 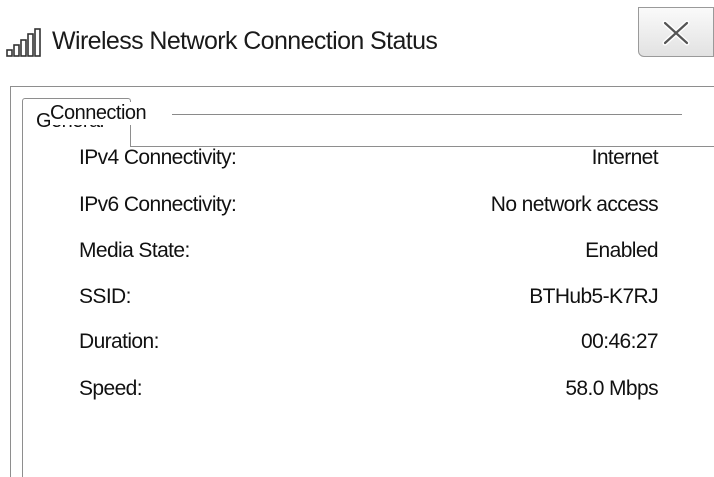 What do you see at coordinates (134, 250) in the screenshot?
I see `media-state-label: Media State:` at bounding box center [134, 250].